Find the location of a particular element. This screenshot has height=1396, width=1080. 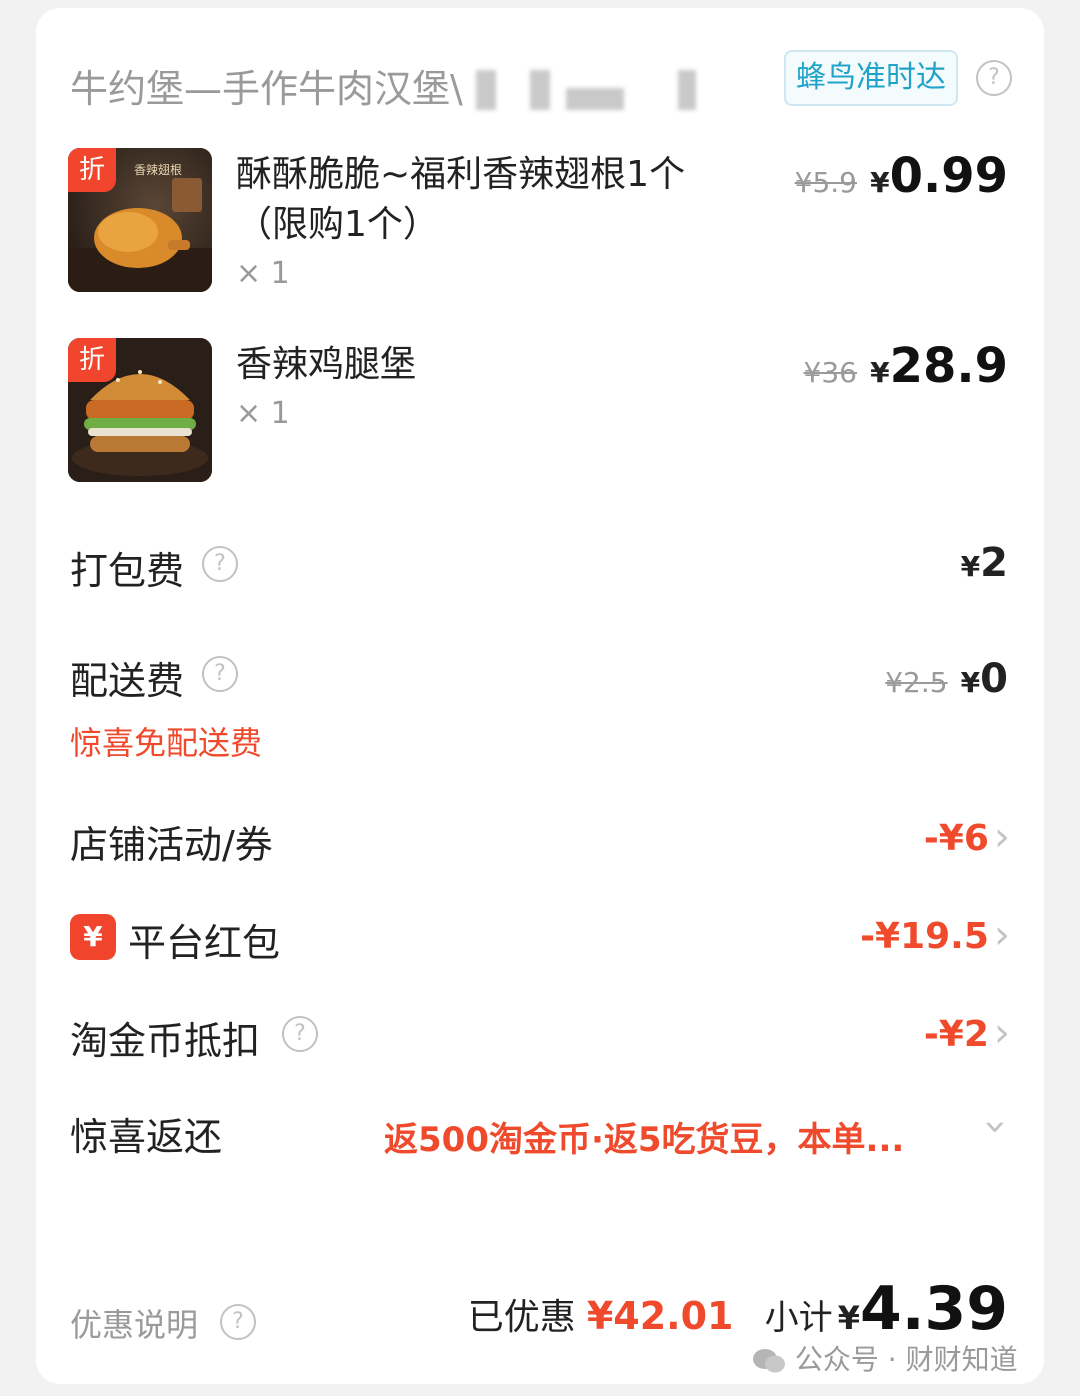

platform-redpacket-row-action: -¥19.5 › is located at coordinates (935, 935).